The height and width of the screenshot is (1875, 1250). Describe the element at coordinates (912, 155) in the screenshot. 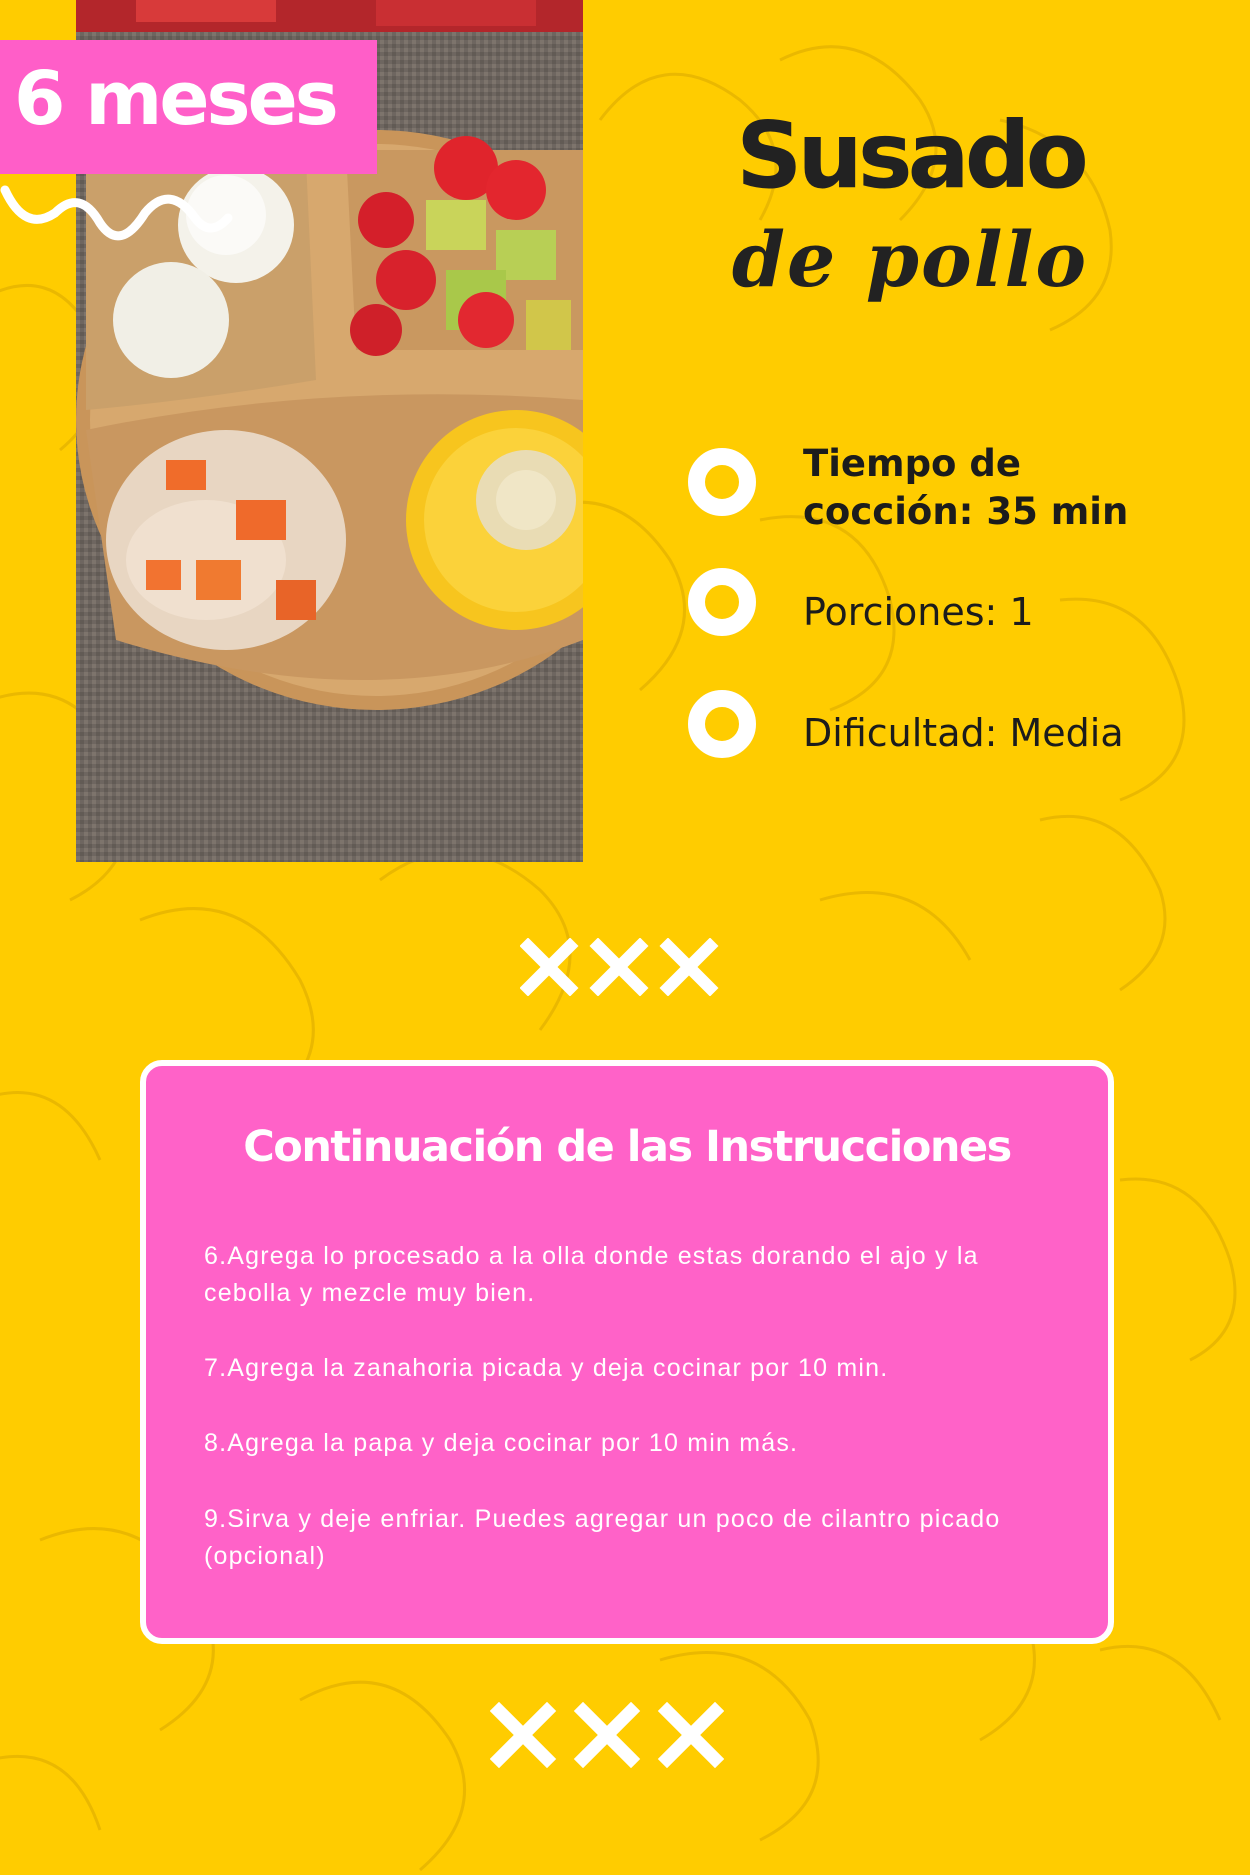

I see `recipe-title: Susado` at that location.